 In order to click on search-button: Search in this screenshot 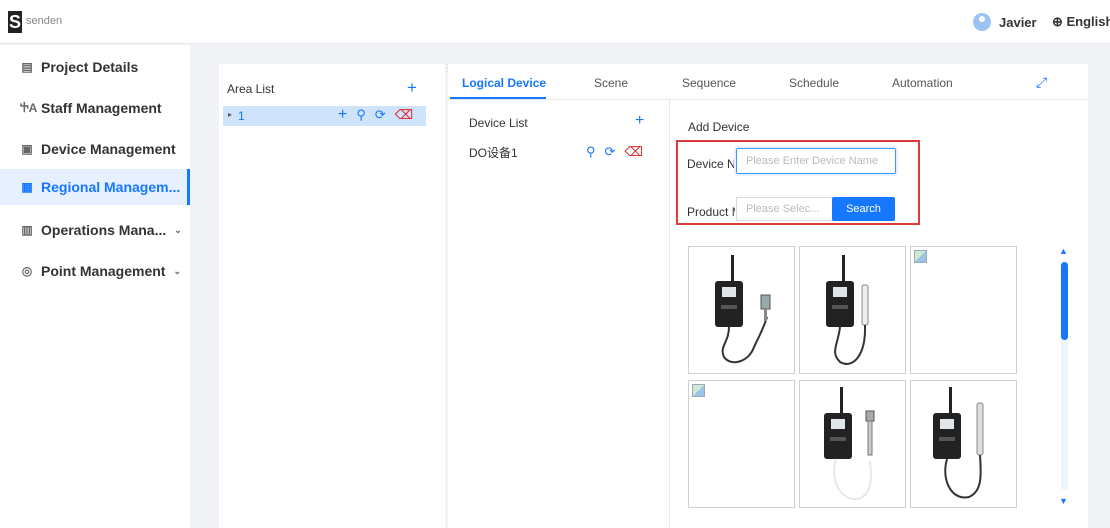, I will do `click(863, 209)`.